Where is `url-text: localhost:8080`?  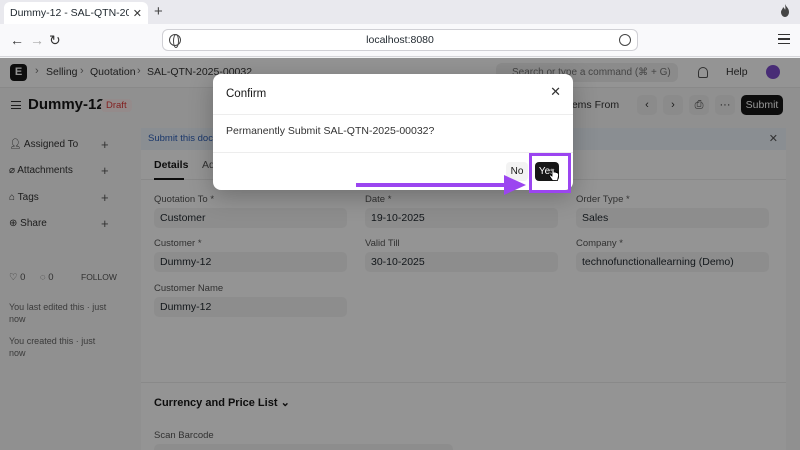 url-text: localhost:8080 is located at coordinates (400, 40).